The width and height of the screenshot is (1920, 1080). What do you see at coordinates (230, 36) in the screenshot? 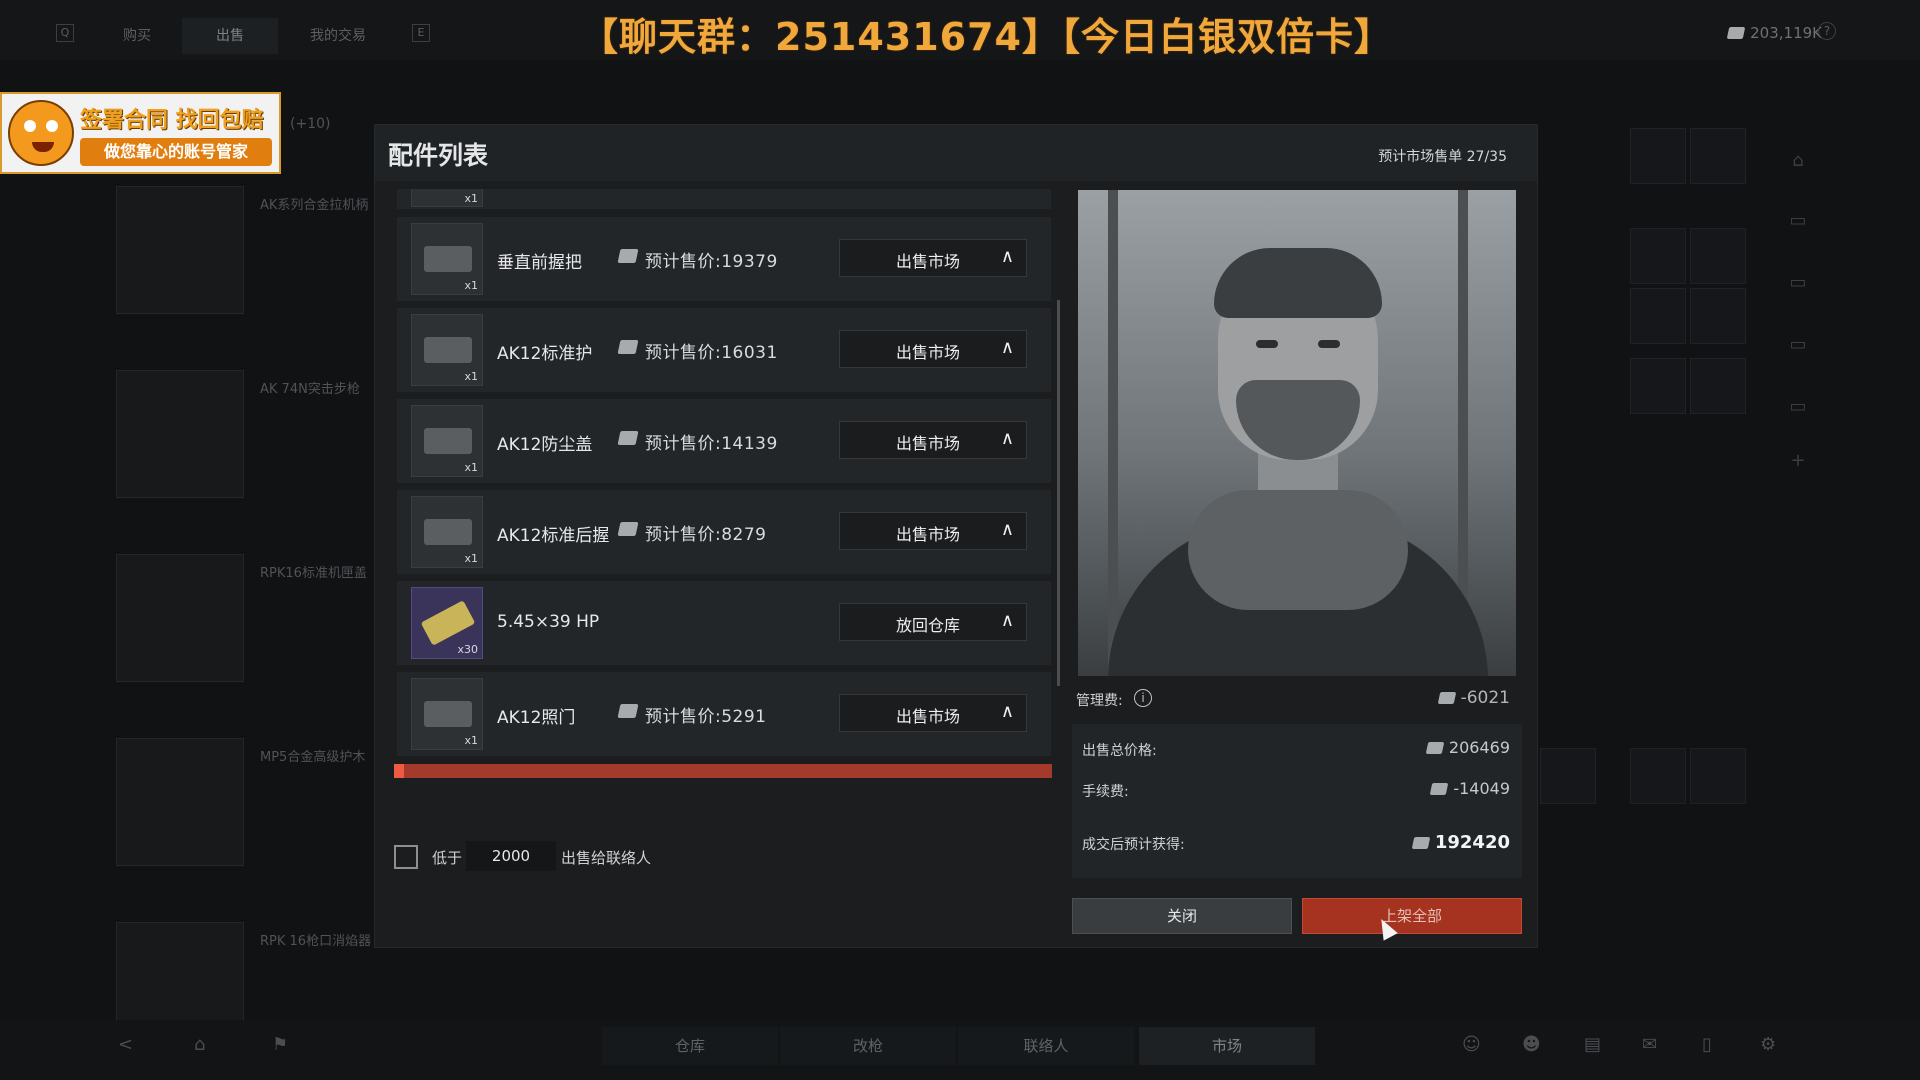
I see `tab-sell: 出售` at bounding box center [230, 36].